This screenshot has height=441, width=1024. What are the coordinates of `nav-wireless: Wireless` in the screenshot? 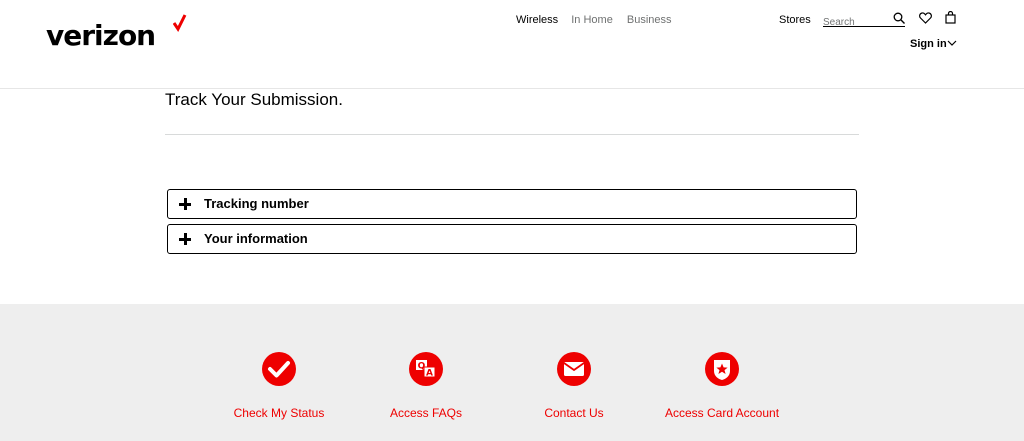 It's located at (537, 20).